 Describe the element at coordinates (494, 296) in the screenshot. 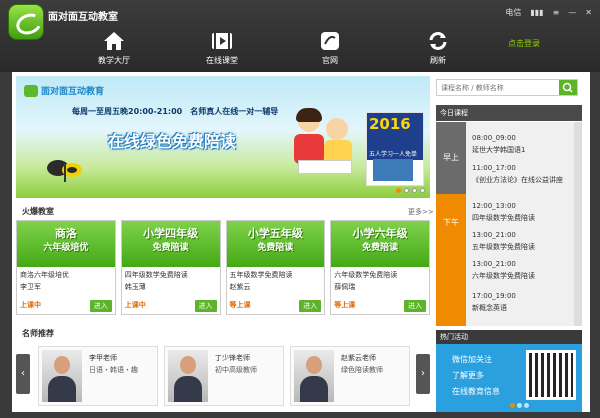

I see `slot-time: 17:00_19:00` at that location.